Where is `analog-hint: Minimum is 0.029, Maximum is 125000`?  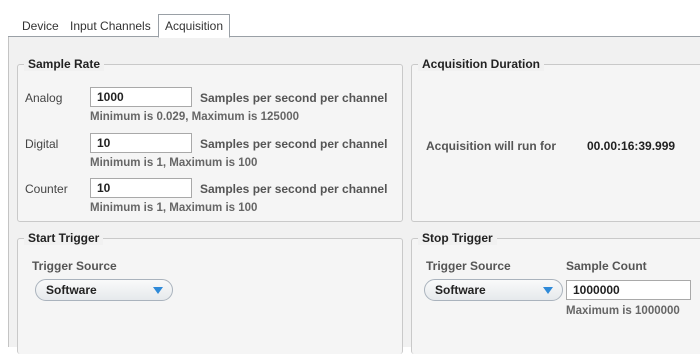 analog-hint: Minimum is 0.029, Maximum is 125000 is located at coordinates (195, 117).